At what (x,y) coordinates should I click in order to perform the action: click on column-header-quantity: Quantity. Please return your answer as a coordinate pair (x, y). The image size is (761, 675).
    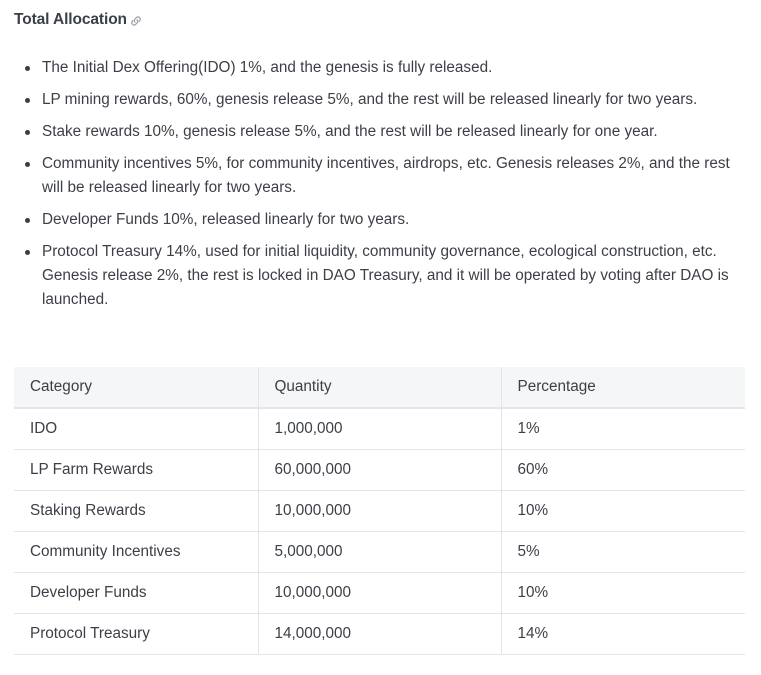
    Looking at the image, I should click on (379, 388).